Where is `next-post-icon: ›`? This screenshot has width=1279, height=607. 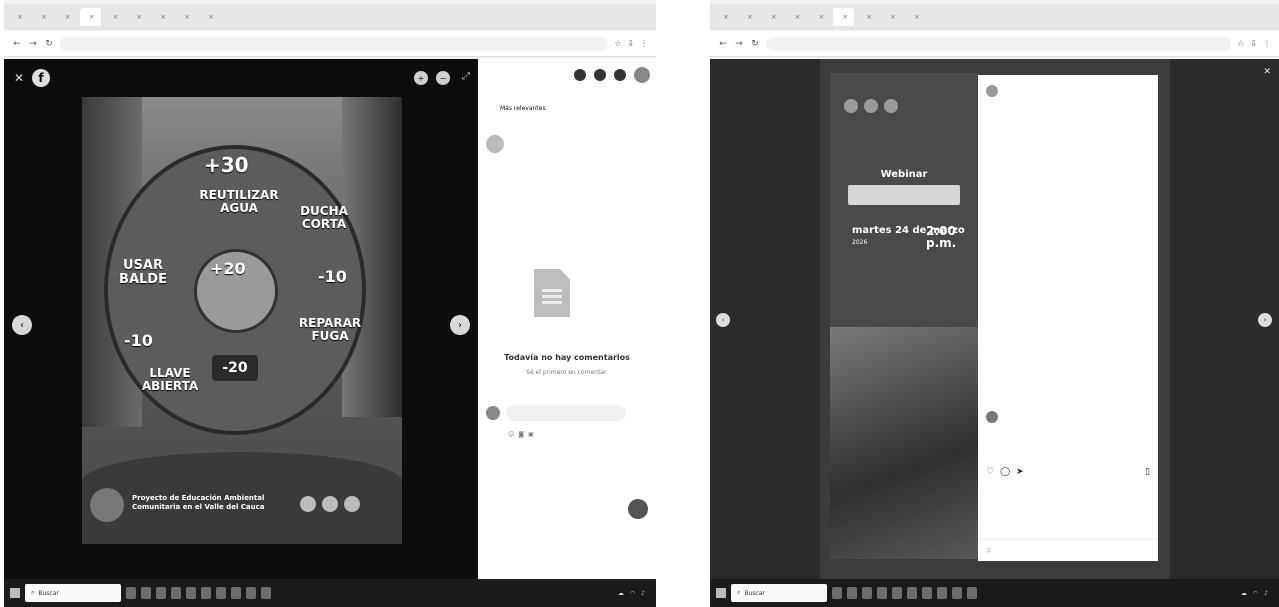
next-post-icon: › is located at coordinates (1265, 320).